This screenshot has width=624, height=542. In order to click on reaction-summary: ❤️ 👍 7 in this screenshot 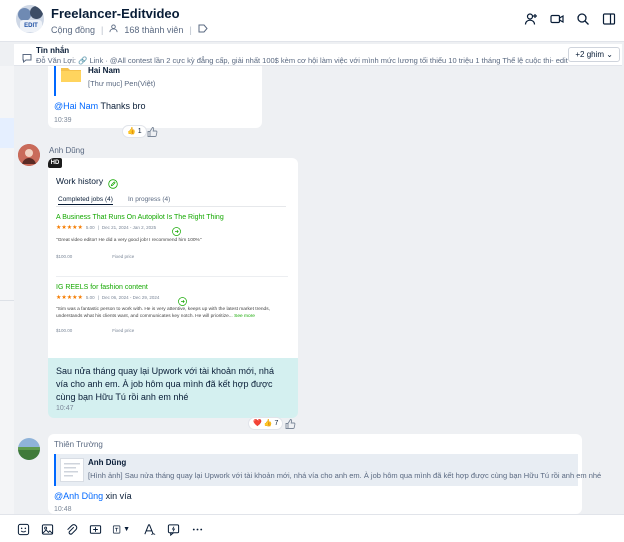, I will do `click(266, 423)`.